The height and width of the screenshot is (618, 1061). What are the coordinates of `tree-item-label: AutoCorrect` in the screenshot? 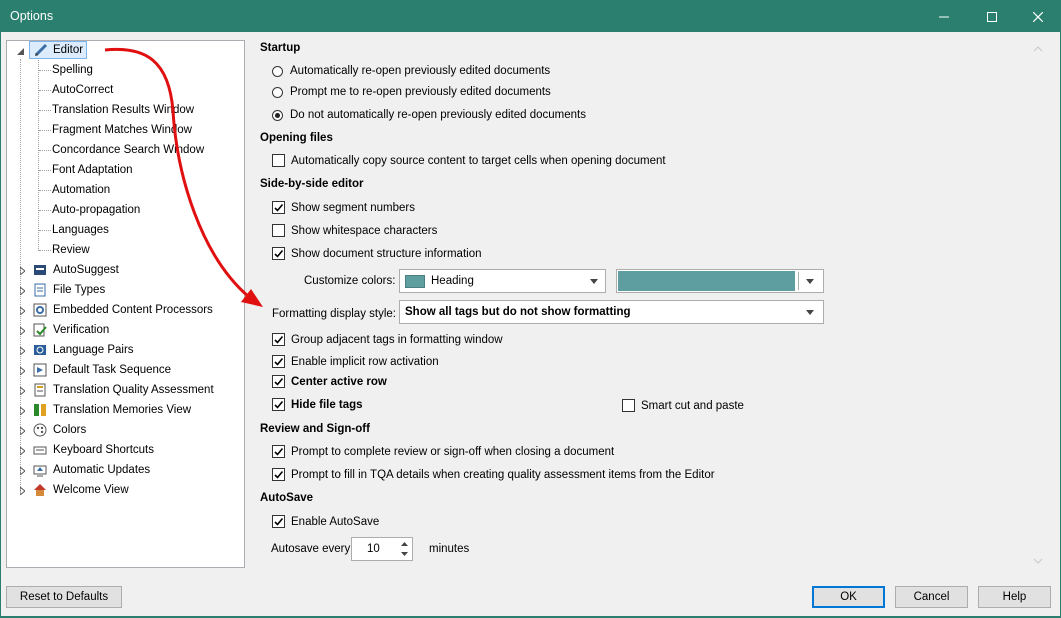 It's located at (83, 90).